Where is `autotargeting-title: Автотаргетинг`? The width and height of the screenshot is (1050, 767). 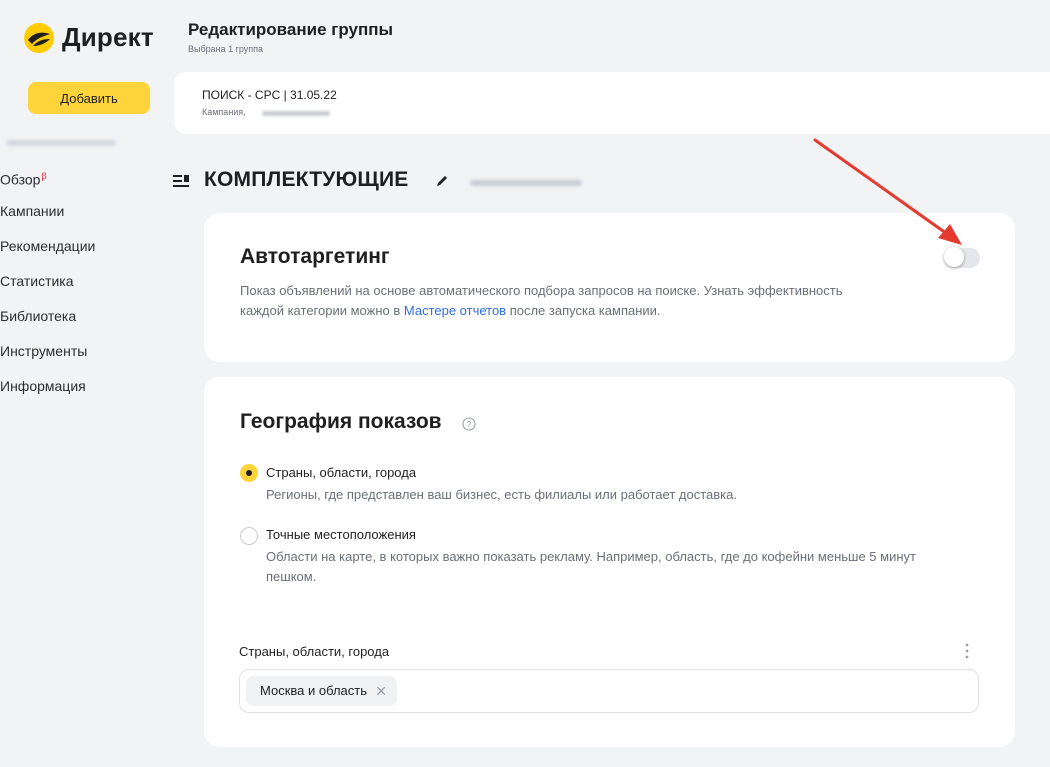 autotargeting-title: Автотаргетинг is located at coordinates (315, 256).